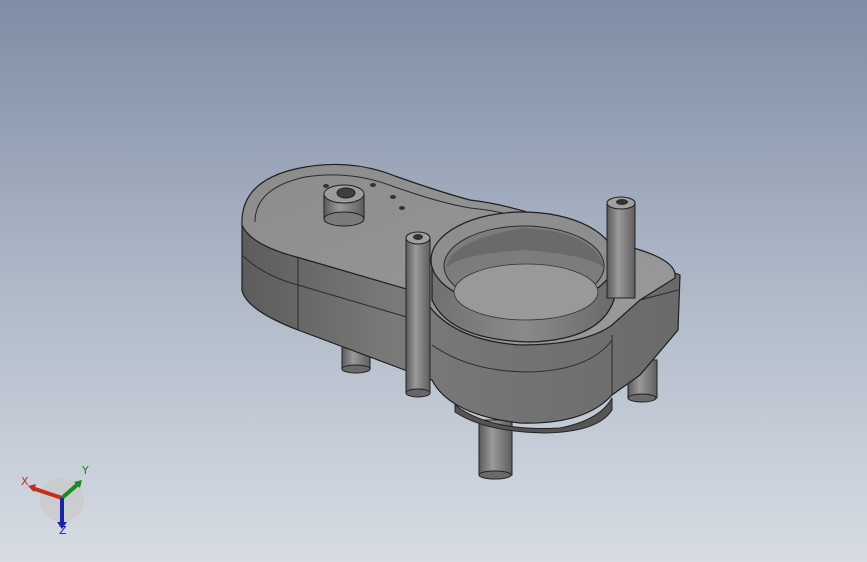 This screenshot has width=867, height=562. I want to click on z-axis-label: Z, so click(63, 530).